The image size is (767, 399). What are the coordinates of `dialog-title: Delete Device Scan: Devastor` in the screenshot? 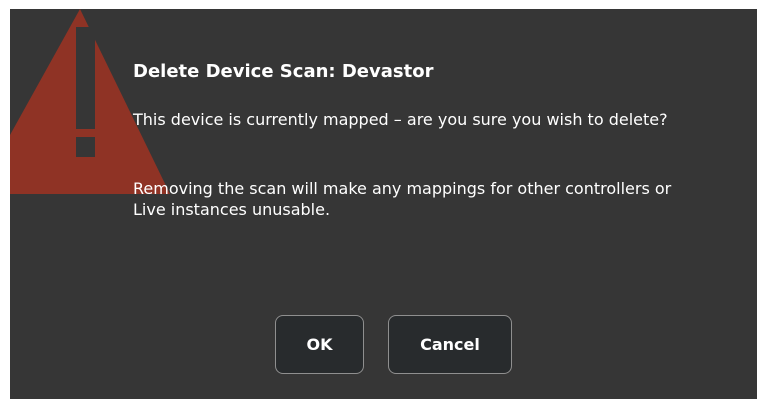 It's located at (283, 71).